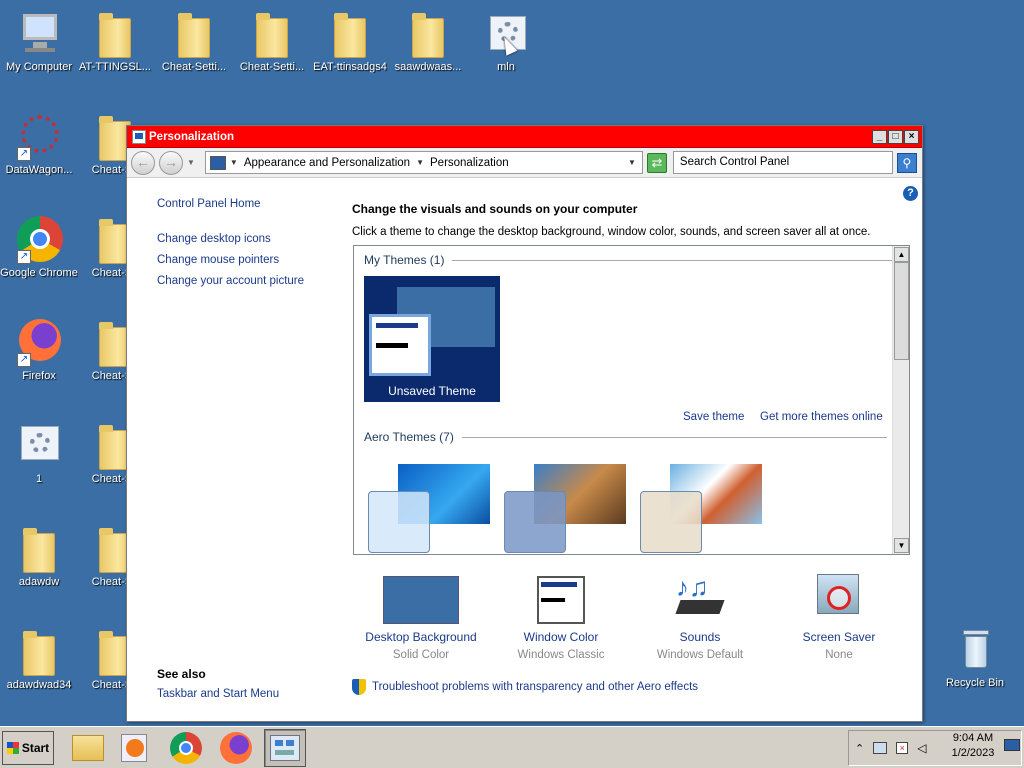 The image size is (1024, 768). What do you see at coordinates (421, 597) in the screenshot?
I see `desktop-background-icon` at bounding box center [421, 597].